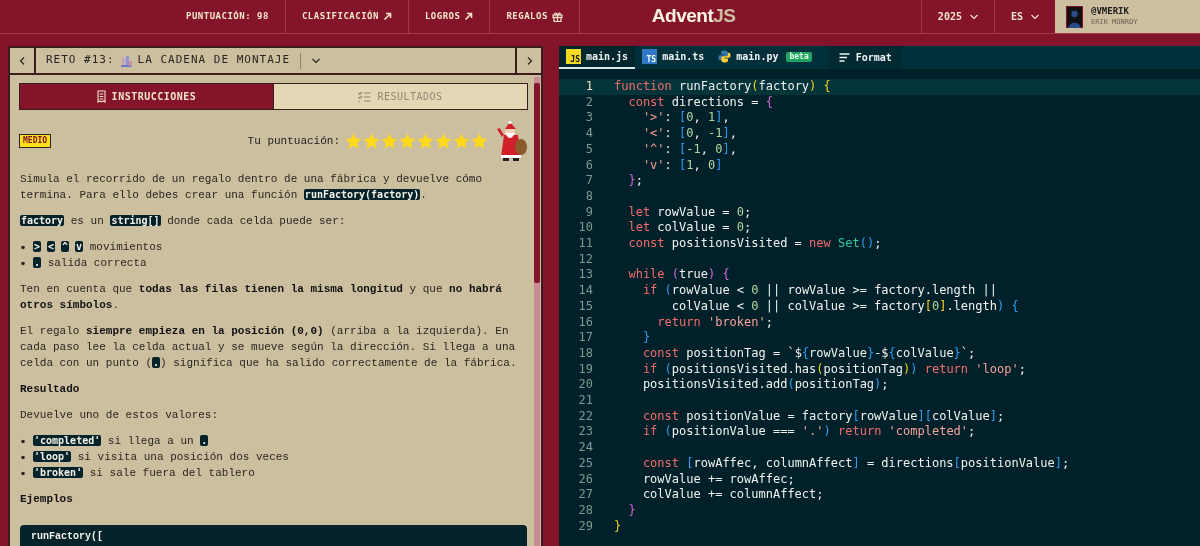  What do you see at coordinates (585, 275) in the screenshot?
I see `line-number: 13` at bounding box center [585, 275].